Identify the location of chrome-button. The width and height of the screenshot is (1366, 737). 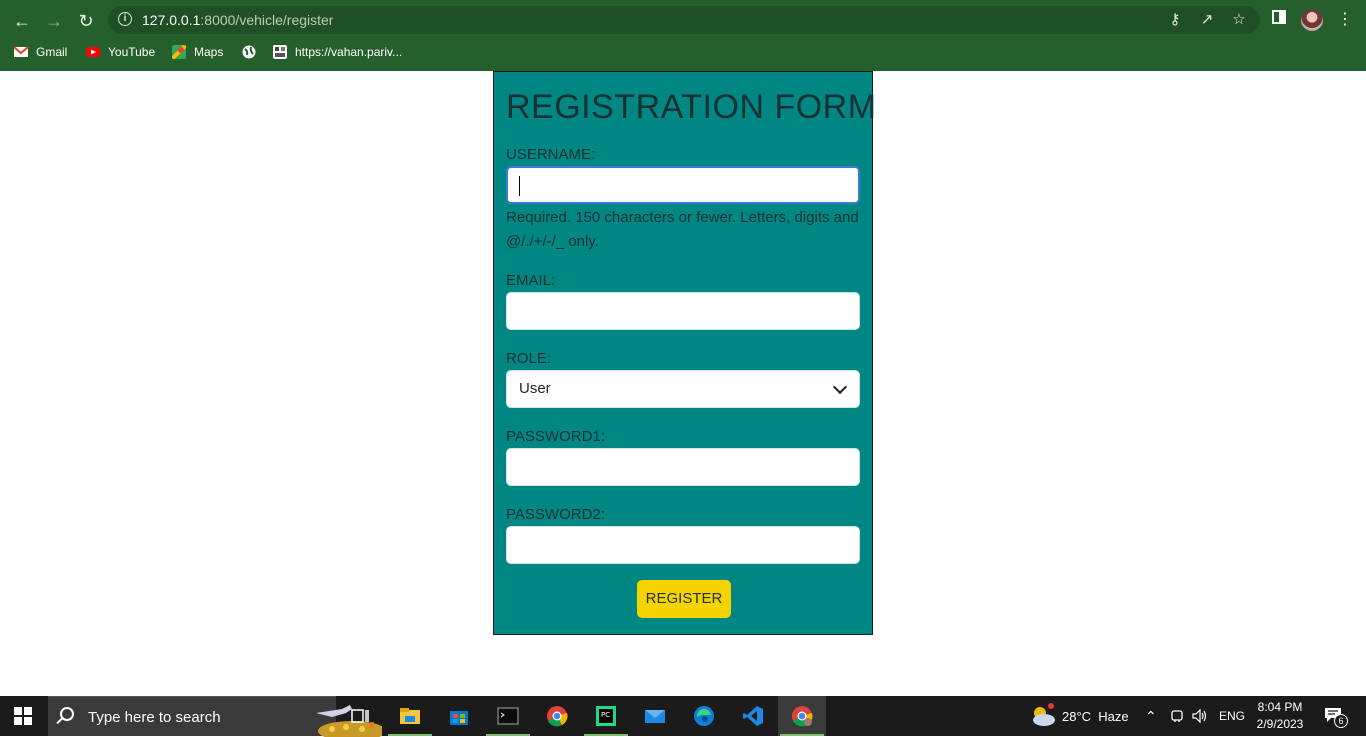
(557, 716).